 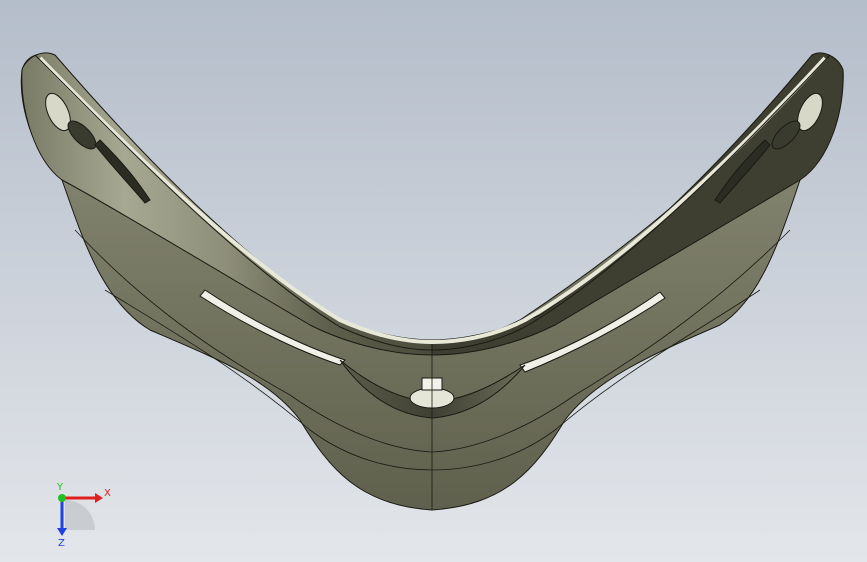 I want to click on orientation-triad: X Y Z, so click(x=80, y=515).